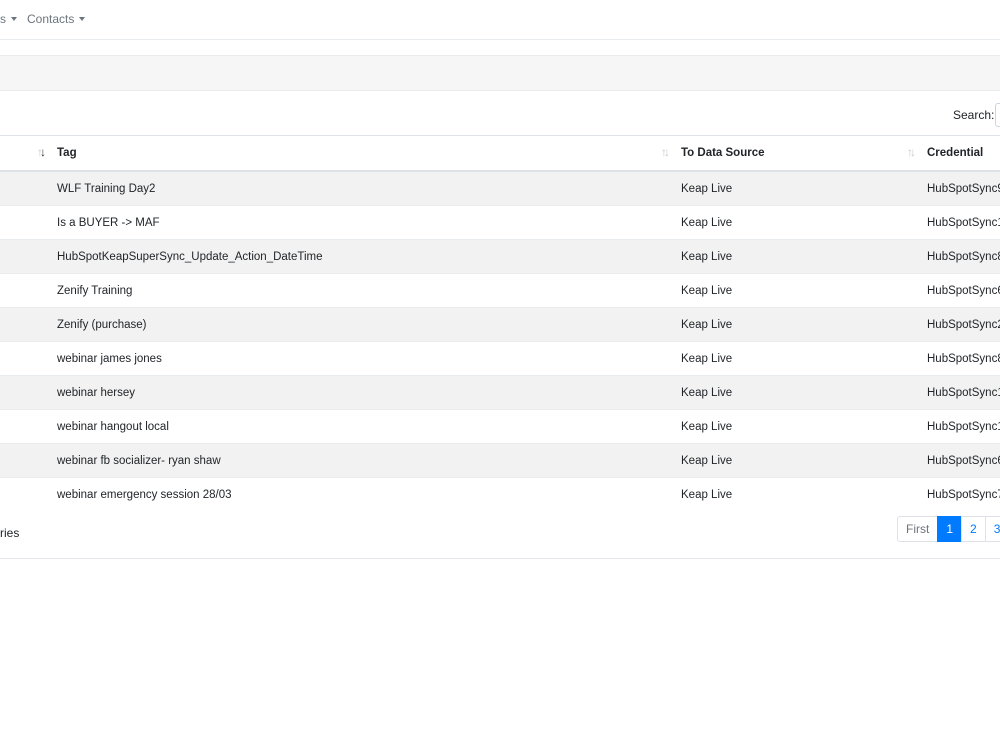 The image size is (1000, 750). I want to click on table-row: Is a BUYER -> MAF Keap Live HubSpotSync1, so click(500, 222).